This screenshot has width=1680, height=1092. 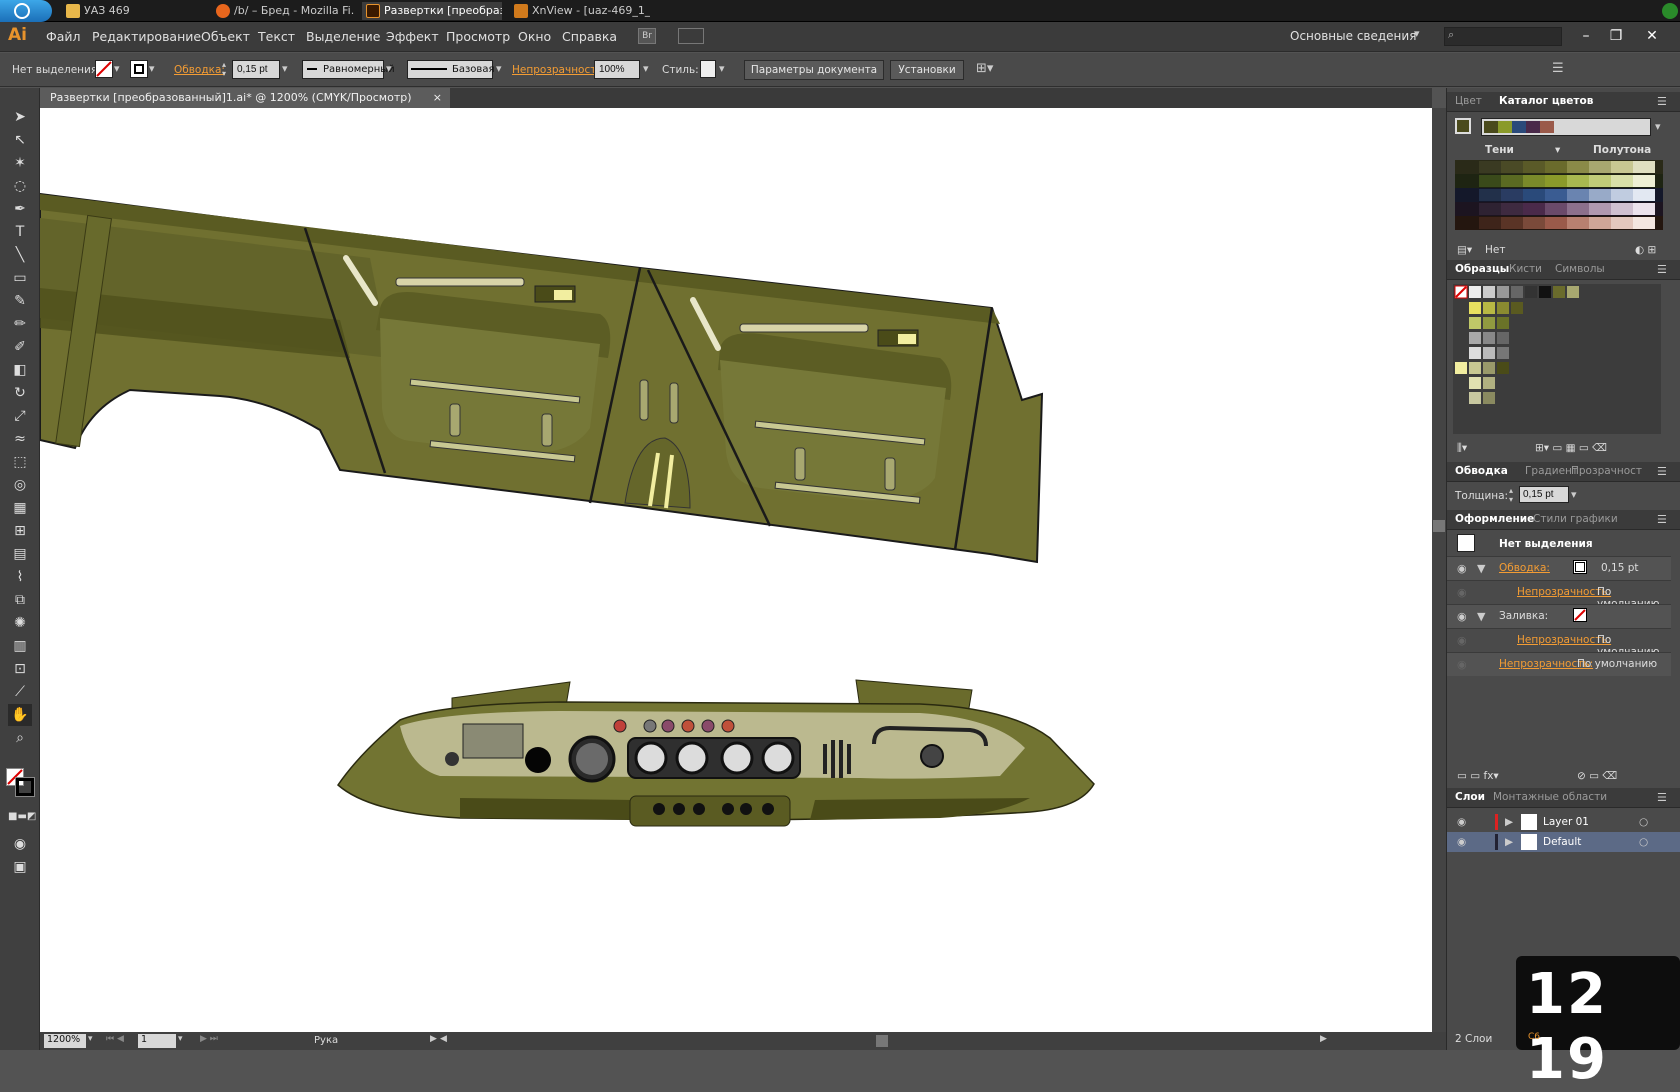 I want to click on profile-dropdown-icon: ▾, so click(x=389, y=68).